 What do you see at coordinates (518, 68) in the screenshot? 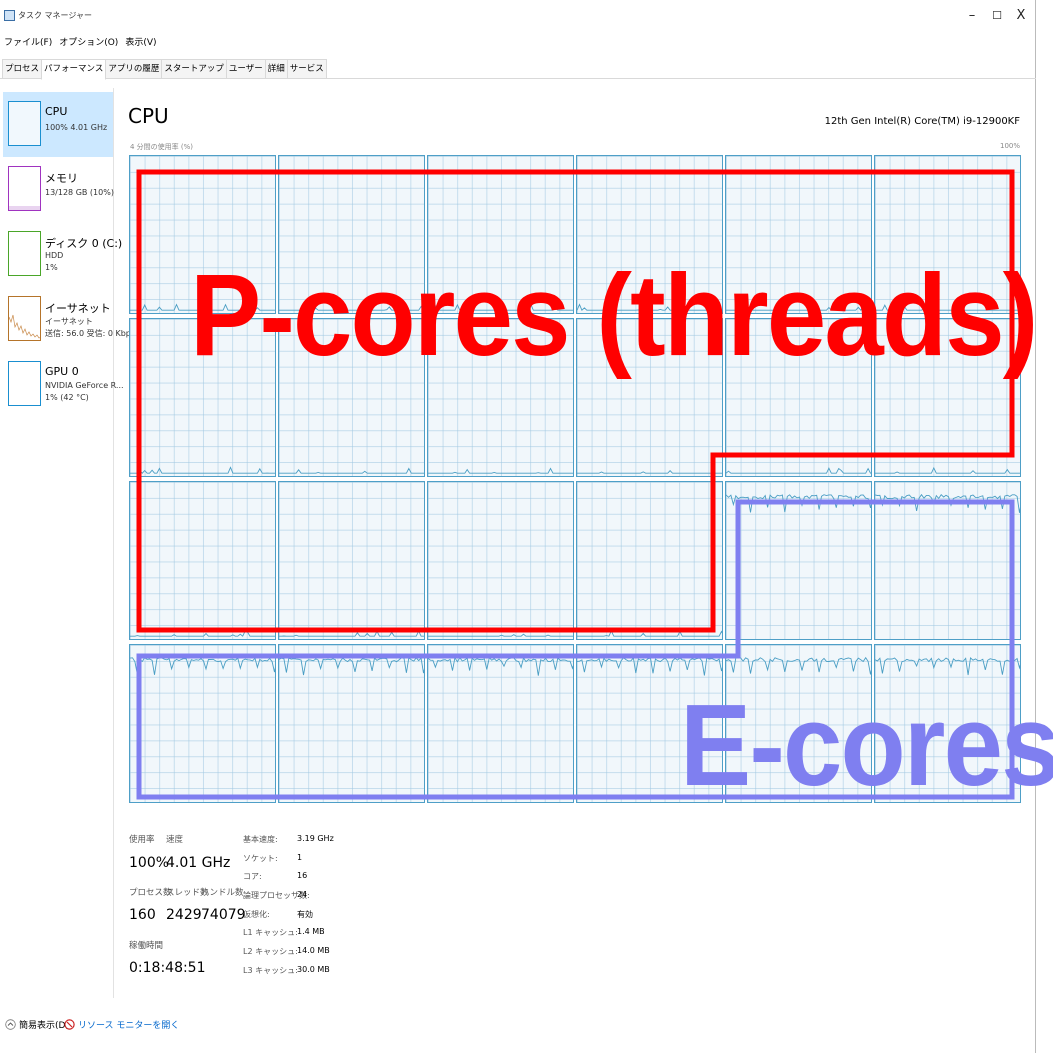
I see `tab-bar: プロセス パフォーマンス アプリの履歴 スタートアップ ユーザー 詳細 サービス` at bounding box center [518, 68].